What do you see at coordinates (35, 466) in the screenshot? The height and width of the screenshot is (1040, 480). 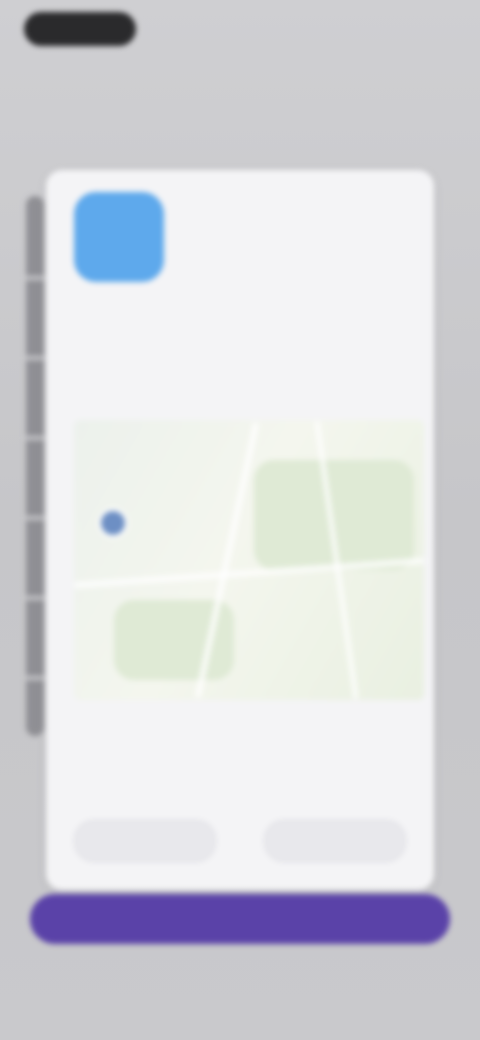 I see `side-progress-rail` at bounding box center [35, 466].